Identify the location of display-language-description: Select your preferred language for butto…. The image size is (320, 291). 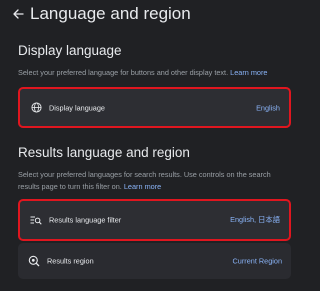
(152, 73).